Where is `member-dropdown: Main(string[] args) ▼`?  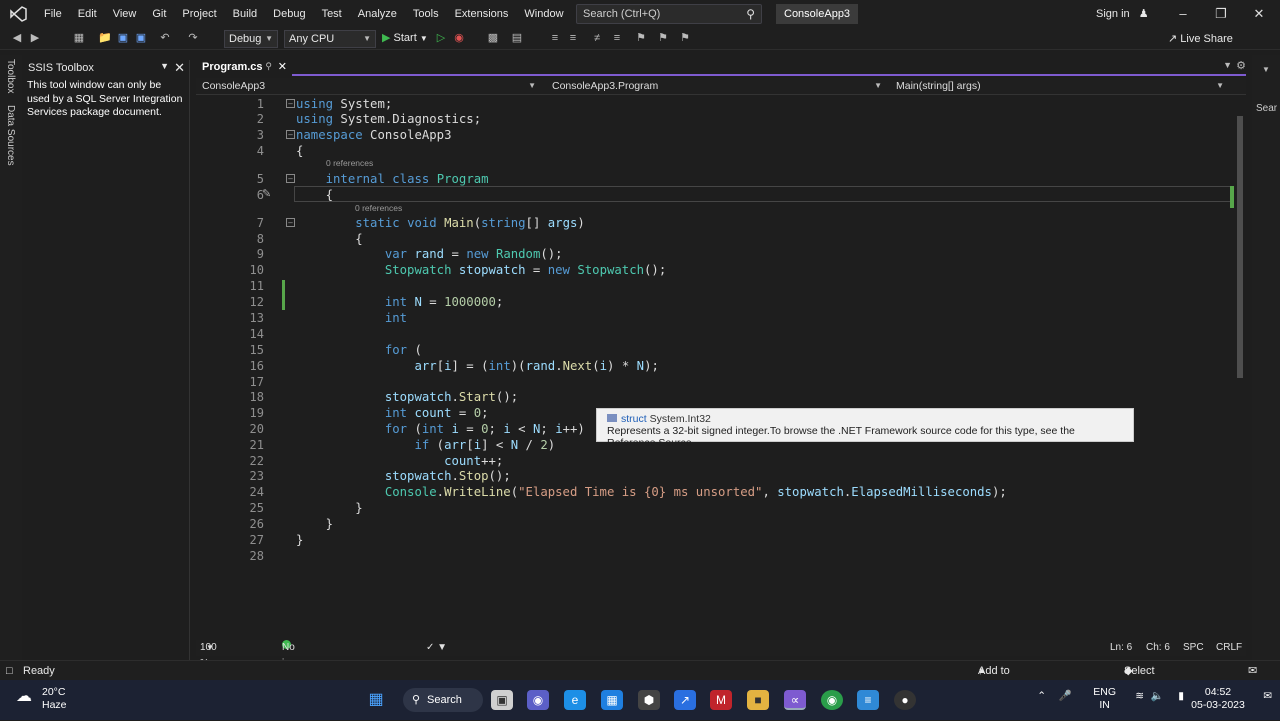
member-dropdown: Main(string[] args) ▼ is located at coordinates (1059, 86).